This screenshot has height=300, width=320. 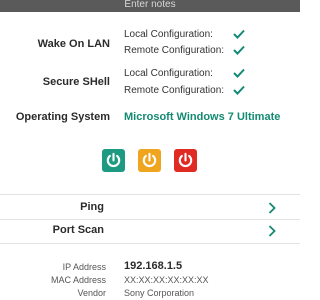 What do you see at coordinates (84, 267) in the screenshot?
I see `ip-address-label: IP Address` at bounding box center [84, 267].